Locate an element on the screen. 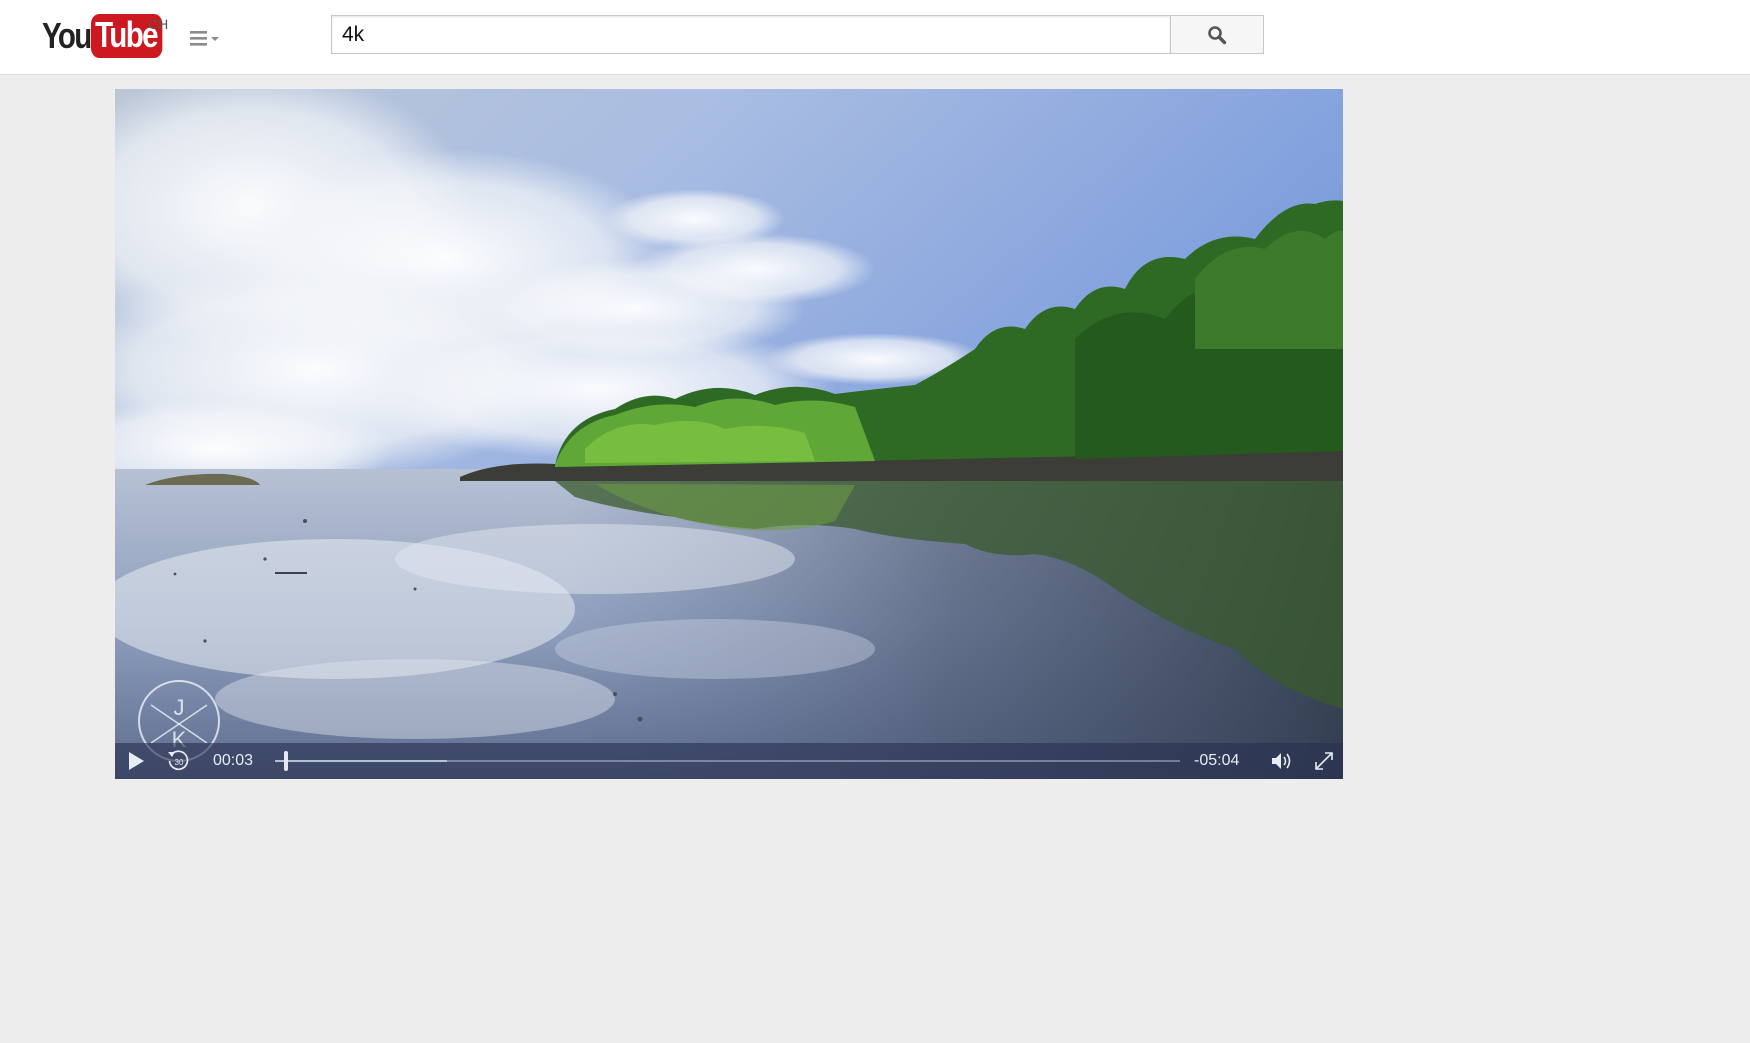  search-icon is located at coordinates (1217, 34).